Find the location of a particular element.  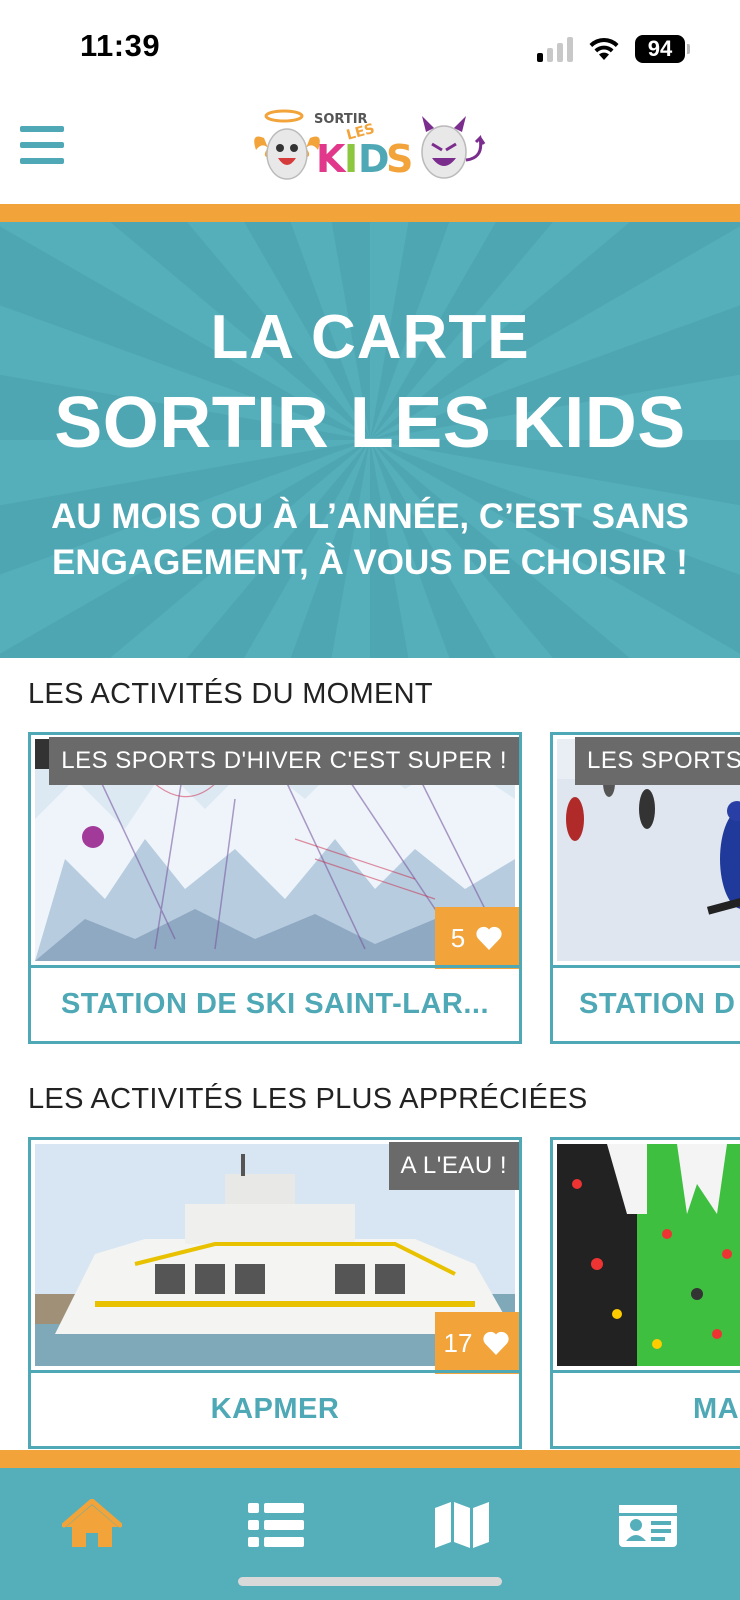

bottom-navigation is located at coordinates (370, 1534).